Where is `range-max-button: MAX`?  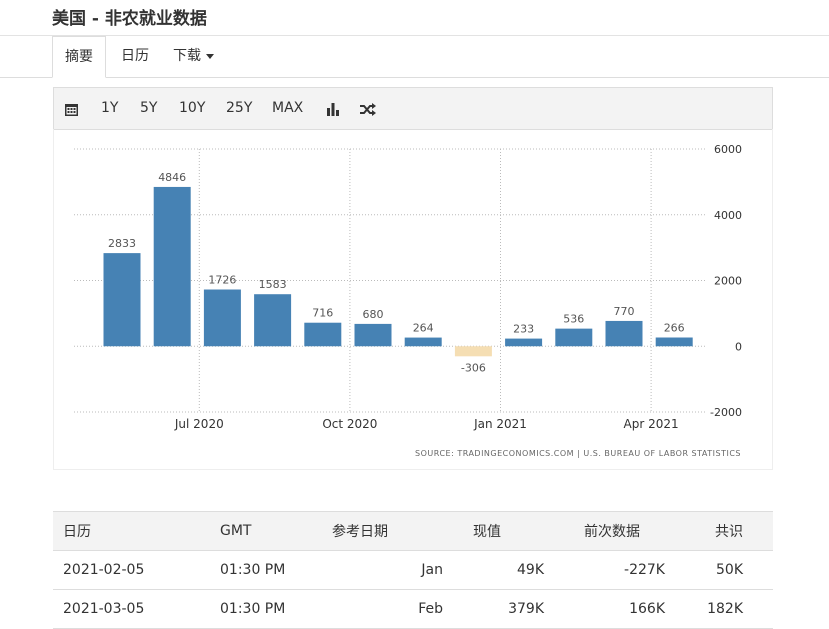
range-max-button: MAX is located at coordinates (287, 108).